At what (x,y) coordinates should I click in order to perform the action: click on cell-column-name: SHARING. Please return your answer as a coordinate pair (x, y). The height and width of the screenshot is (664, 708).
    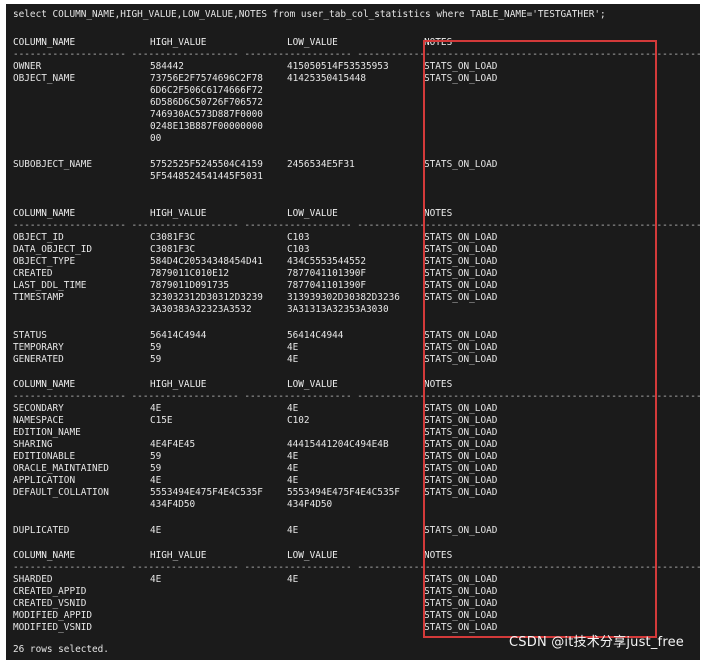
    Looking at the image, I should click on (33, 444).